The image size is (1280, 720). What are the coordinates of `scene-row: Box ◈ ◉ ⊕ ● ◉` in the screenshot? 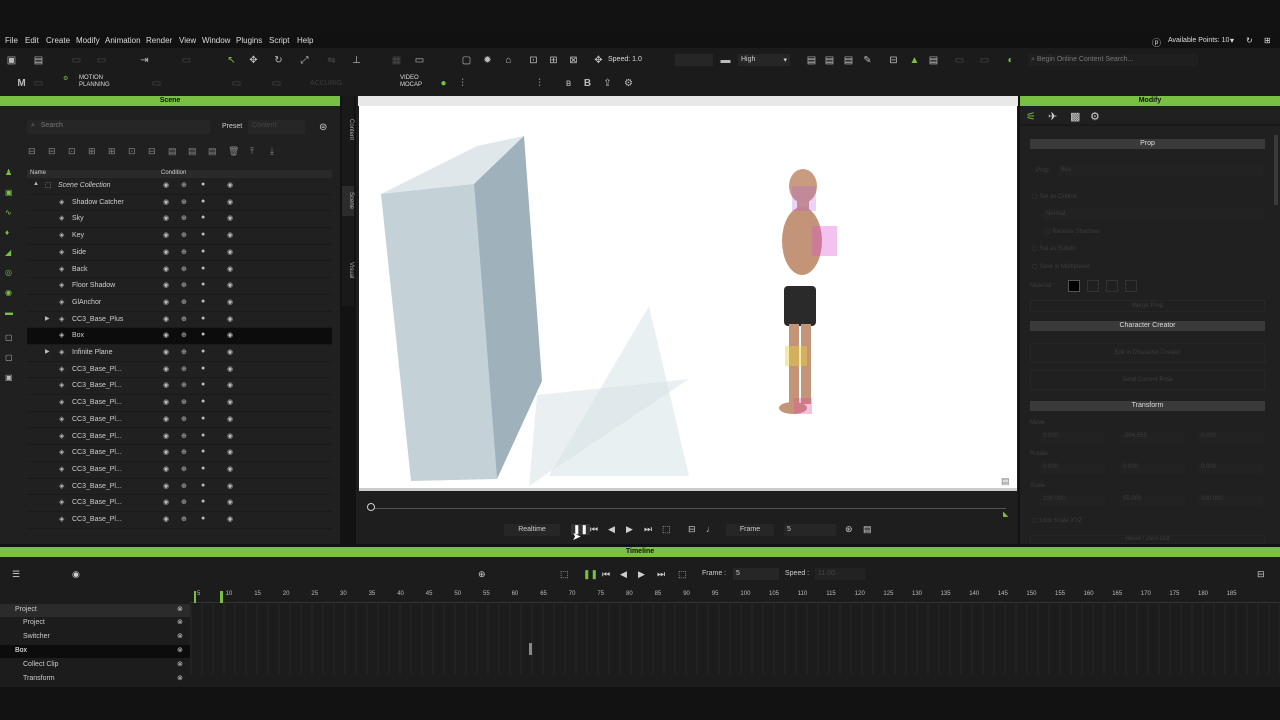 It's located at (179, 336).